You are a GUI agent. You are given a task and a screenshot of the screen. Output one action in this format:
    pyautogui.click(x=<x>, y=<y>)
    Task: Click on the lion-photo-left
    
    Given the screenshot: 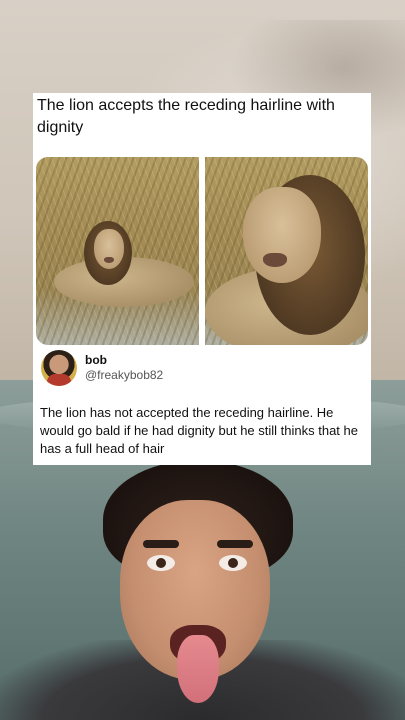 What is the action you would take?
    pyautogui.click(x=117, y=251)
    